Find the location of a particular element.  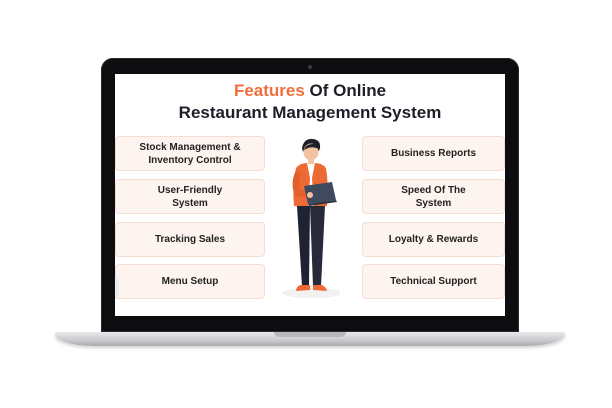

feature-card-stock-management: Stock Management & Inventory Control is located at coordinates (190, 153).